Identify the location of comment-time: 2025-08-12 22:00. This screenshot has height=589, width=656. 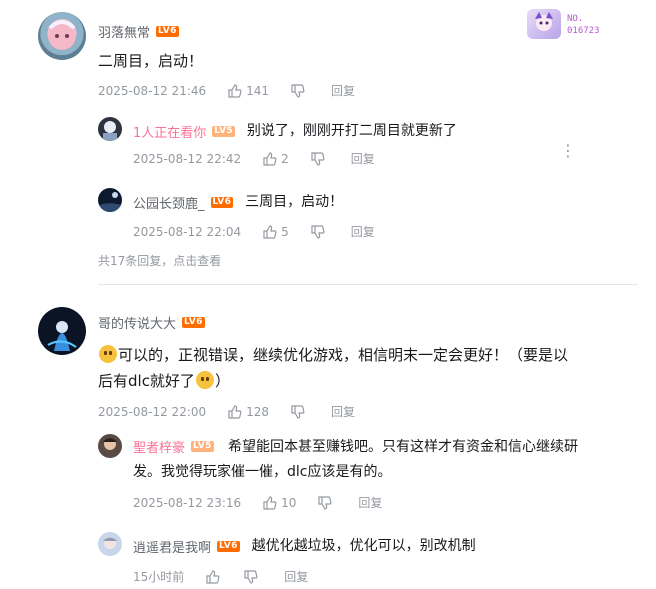
(152, 411).